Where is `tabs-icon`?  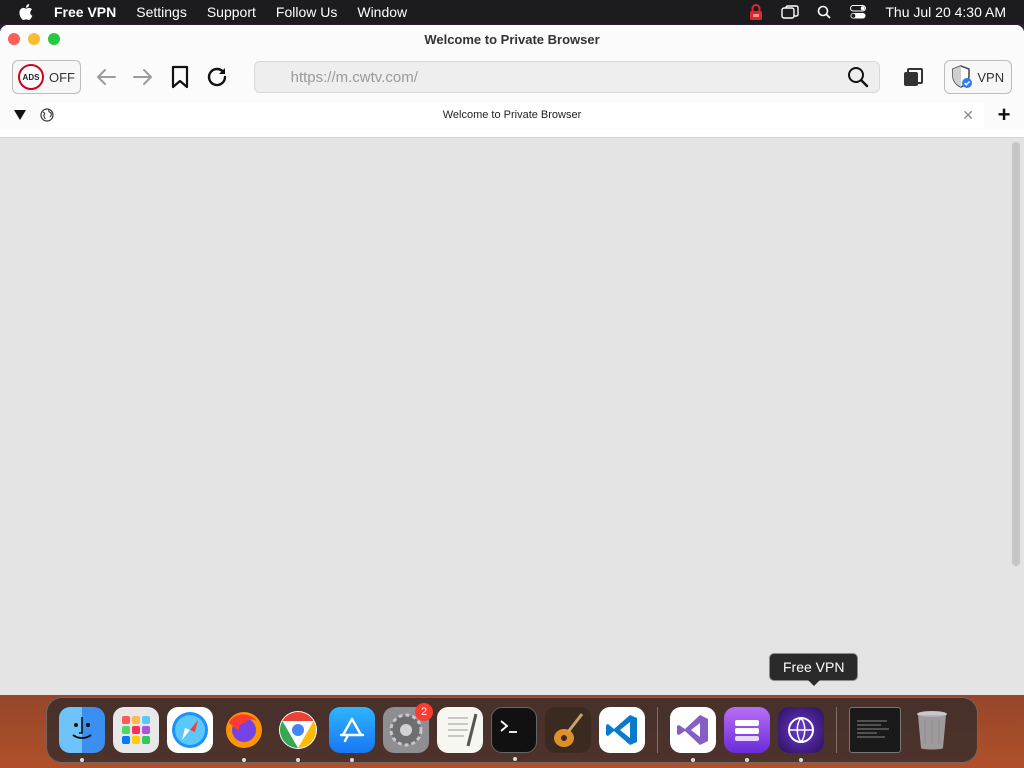
tabs-icon is located at coordinates (913, 77).